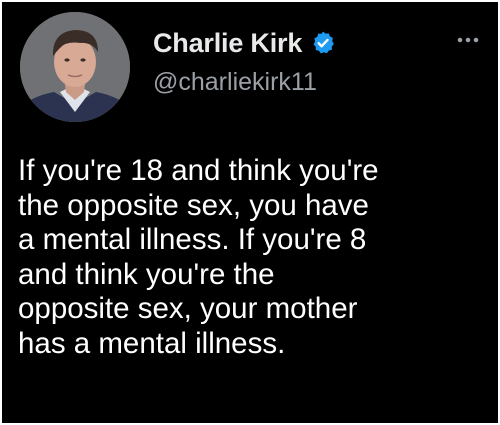 The height and width of the screenshot is (425, 500). I want to click on author-handle: @charliekirk11, so click(235, 82).